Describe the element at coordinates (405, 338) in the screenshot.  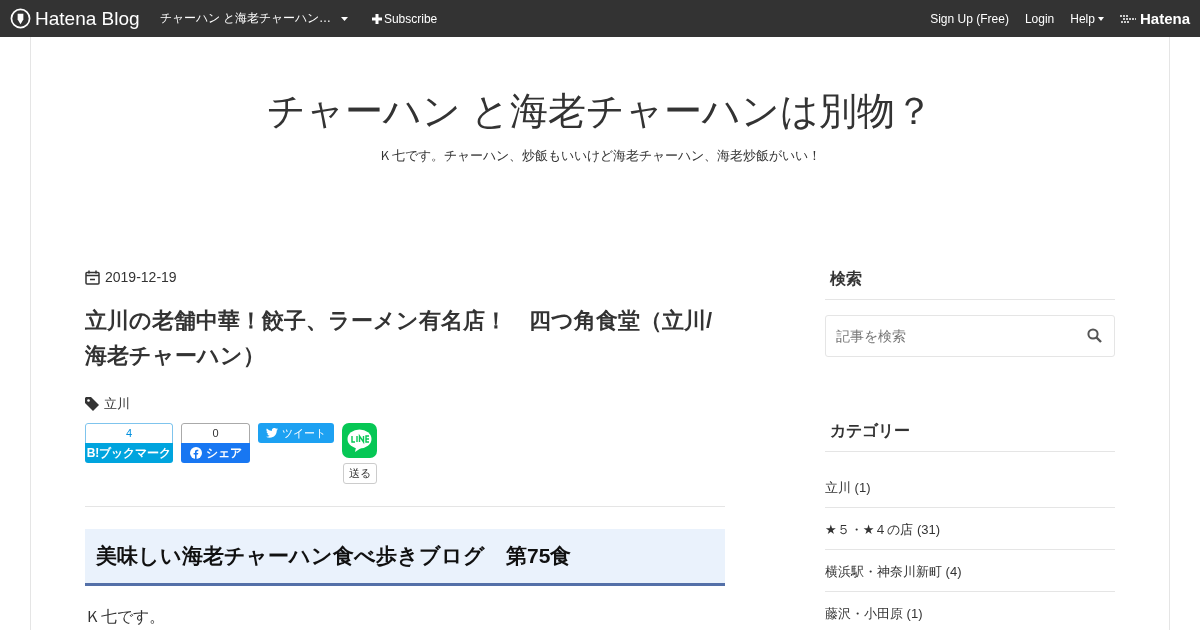
I see `article-title: 立川の老舗中華！餃子、ラーメン有名店！ 四つ角食堂（立川/海老チャーハン）` at that location.